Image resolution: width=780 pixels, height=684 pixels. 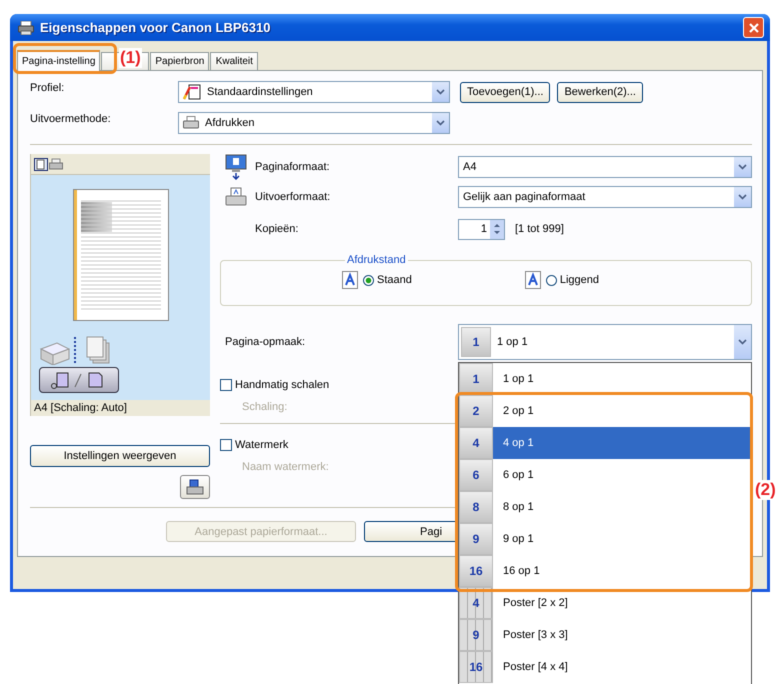 What do you see at coordinates (539, 229) in the screenshot?
I see `copies-range: [1 tot 999]` at bounding box center [539, 229].